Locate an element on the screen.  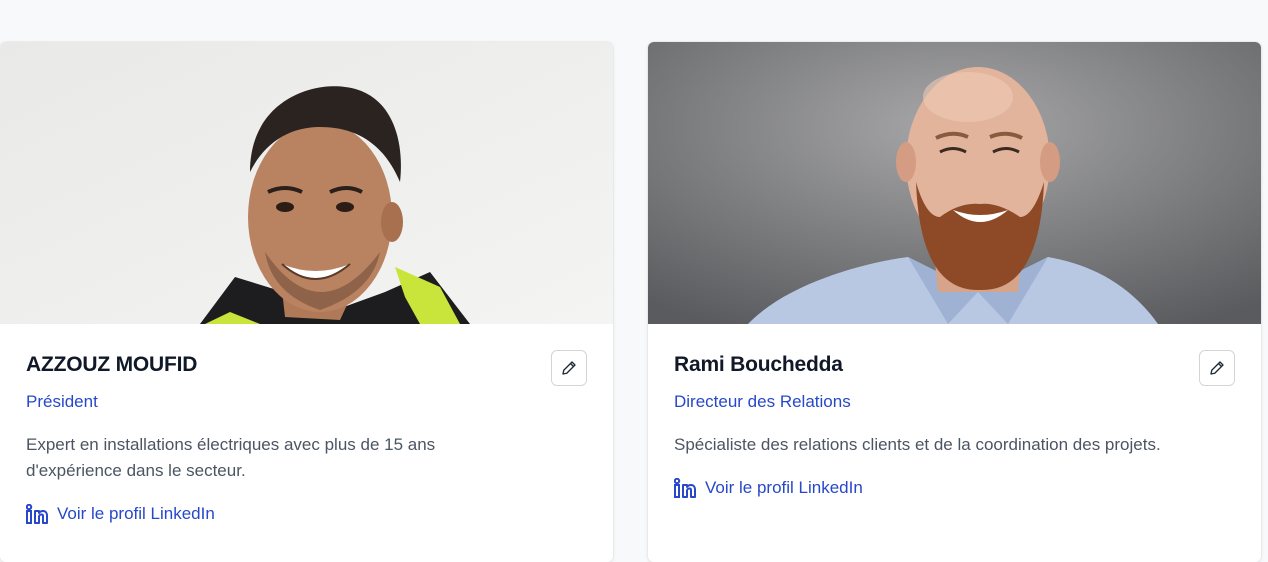
member-name: AZZOUZ MOUFID is located at coordinates (112, 364).